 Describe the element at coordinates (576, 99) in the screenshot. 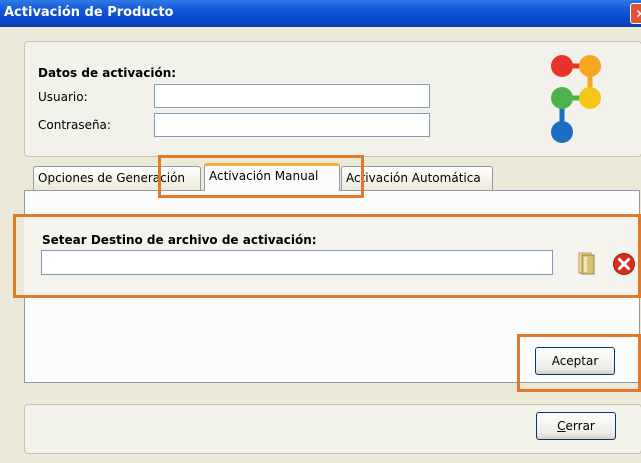

I see `product-logo` at that location.